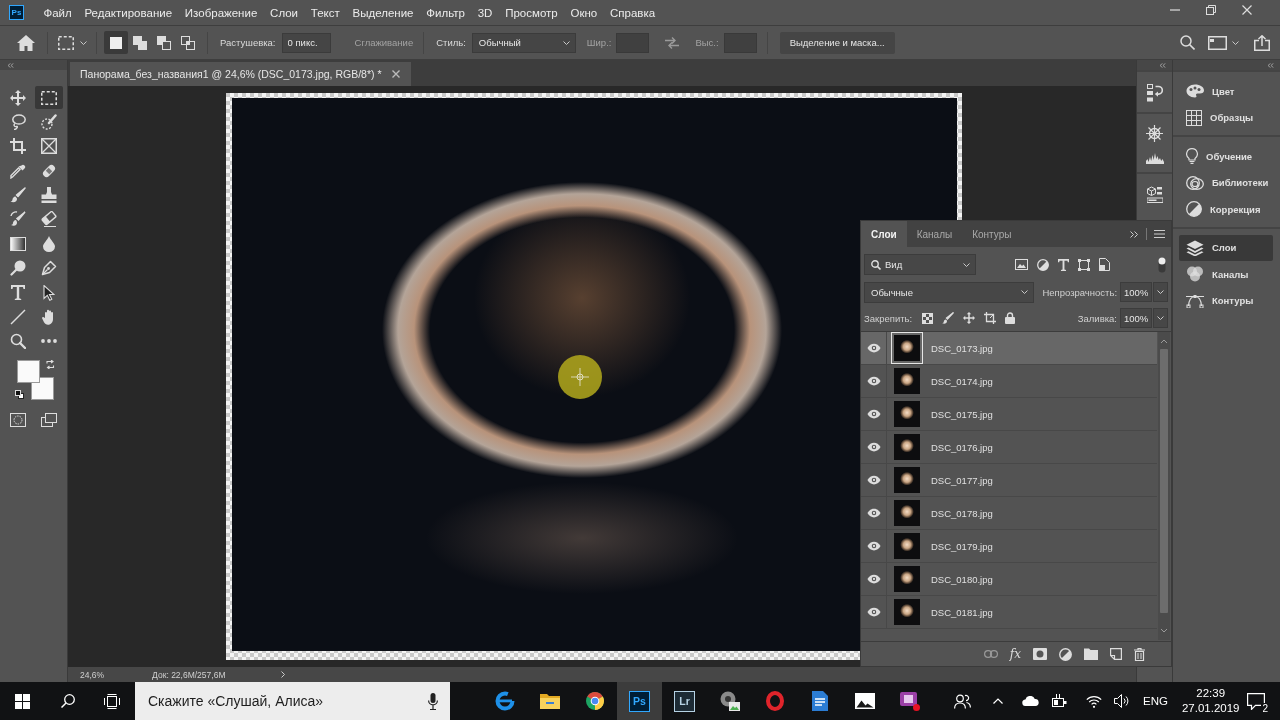 The width and height of the screenshot is (1280, 720). I want to click on feather-field: 0 пикс., so click(306, 42).